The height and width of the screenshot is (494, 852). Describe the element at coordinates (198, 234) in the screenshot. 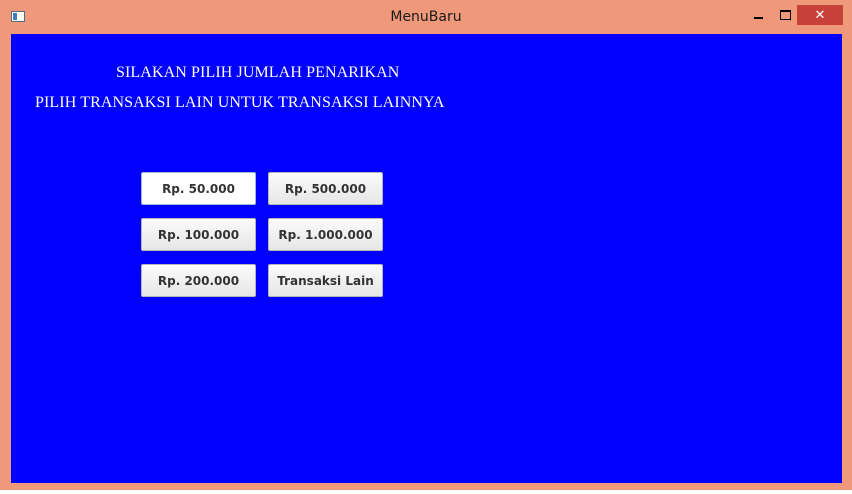

I see `amount-100000-button: Rp. 100.000` at that location.